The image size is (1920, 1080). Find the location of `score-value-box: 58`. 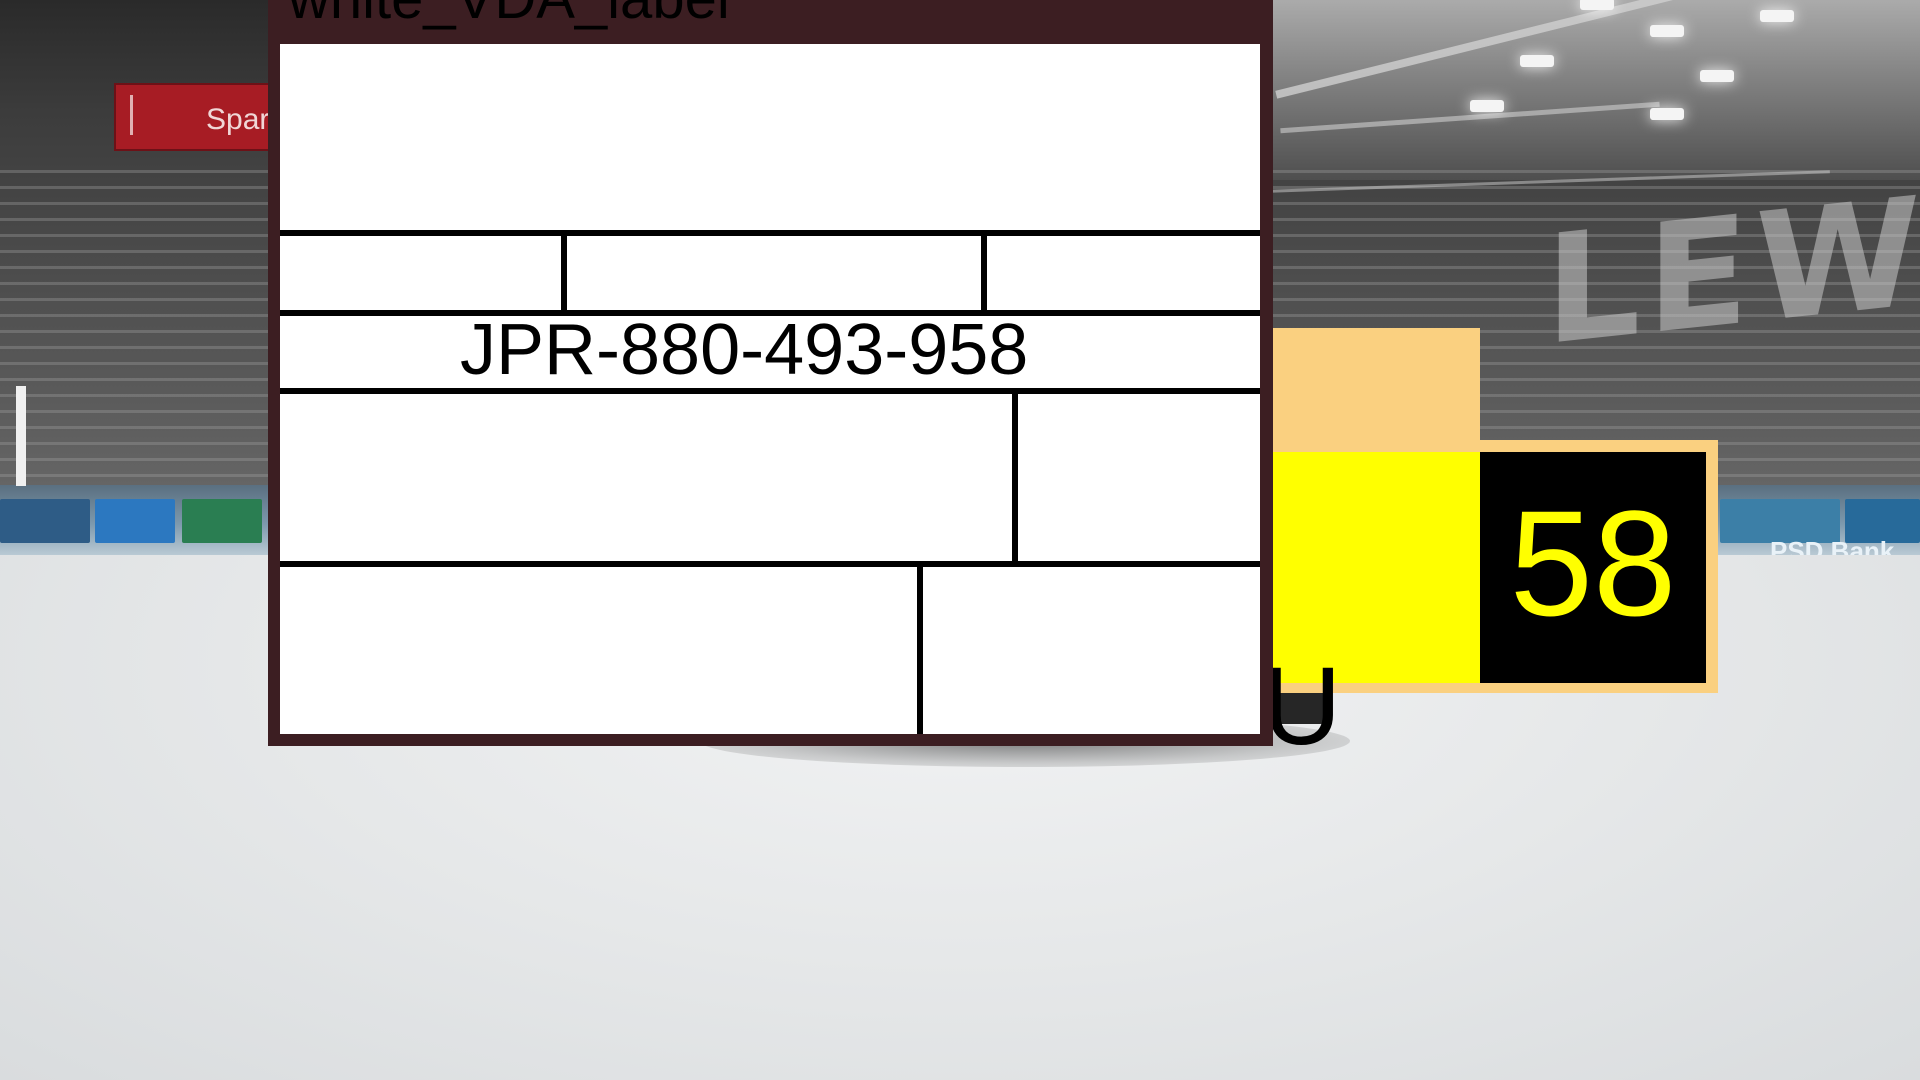

score-value-box: 58 is located at coordinates (1593, 567).